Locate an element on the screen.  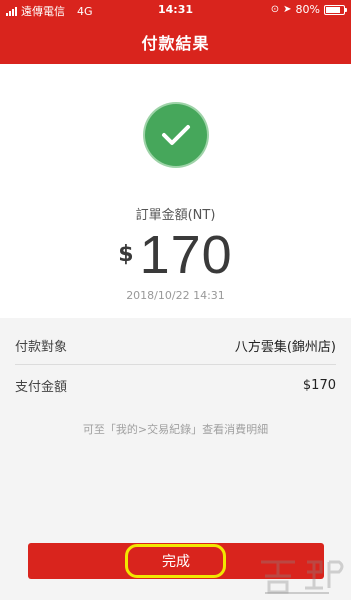
status-right: ⊙ ➤ 80% is located at coordinates (308, 9).